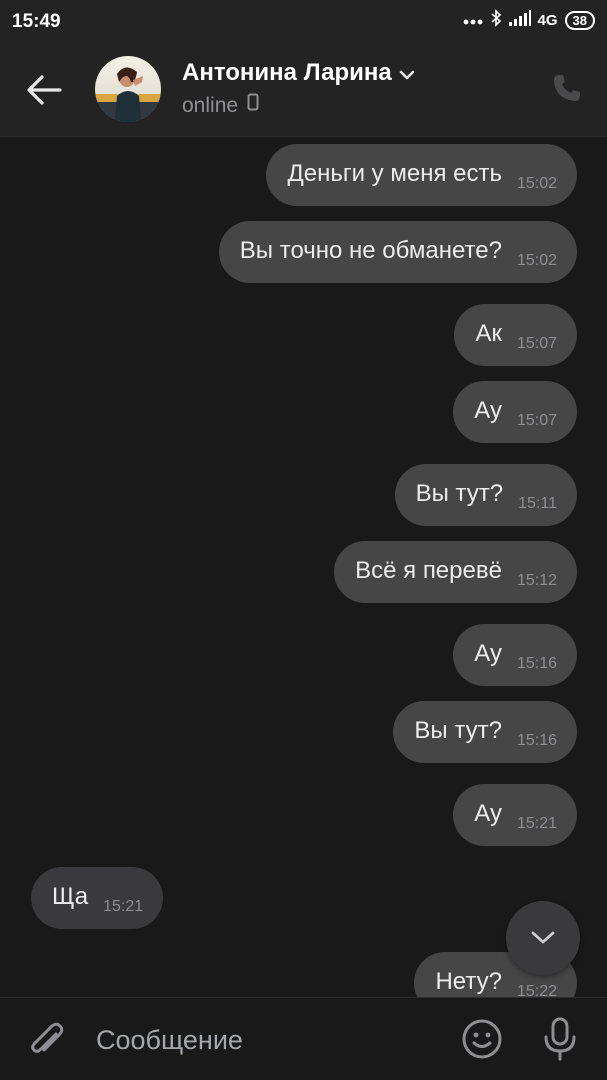  What do you see at coordinates (473, 20) in the screenshot?
I see `more-dots-icon` at bounding box center [473, 20].